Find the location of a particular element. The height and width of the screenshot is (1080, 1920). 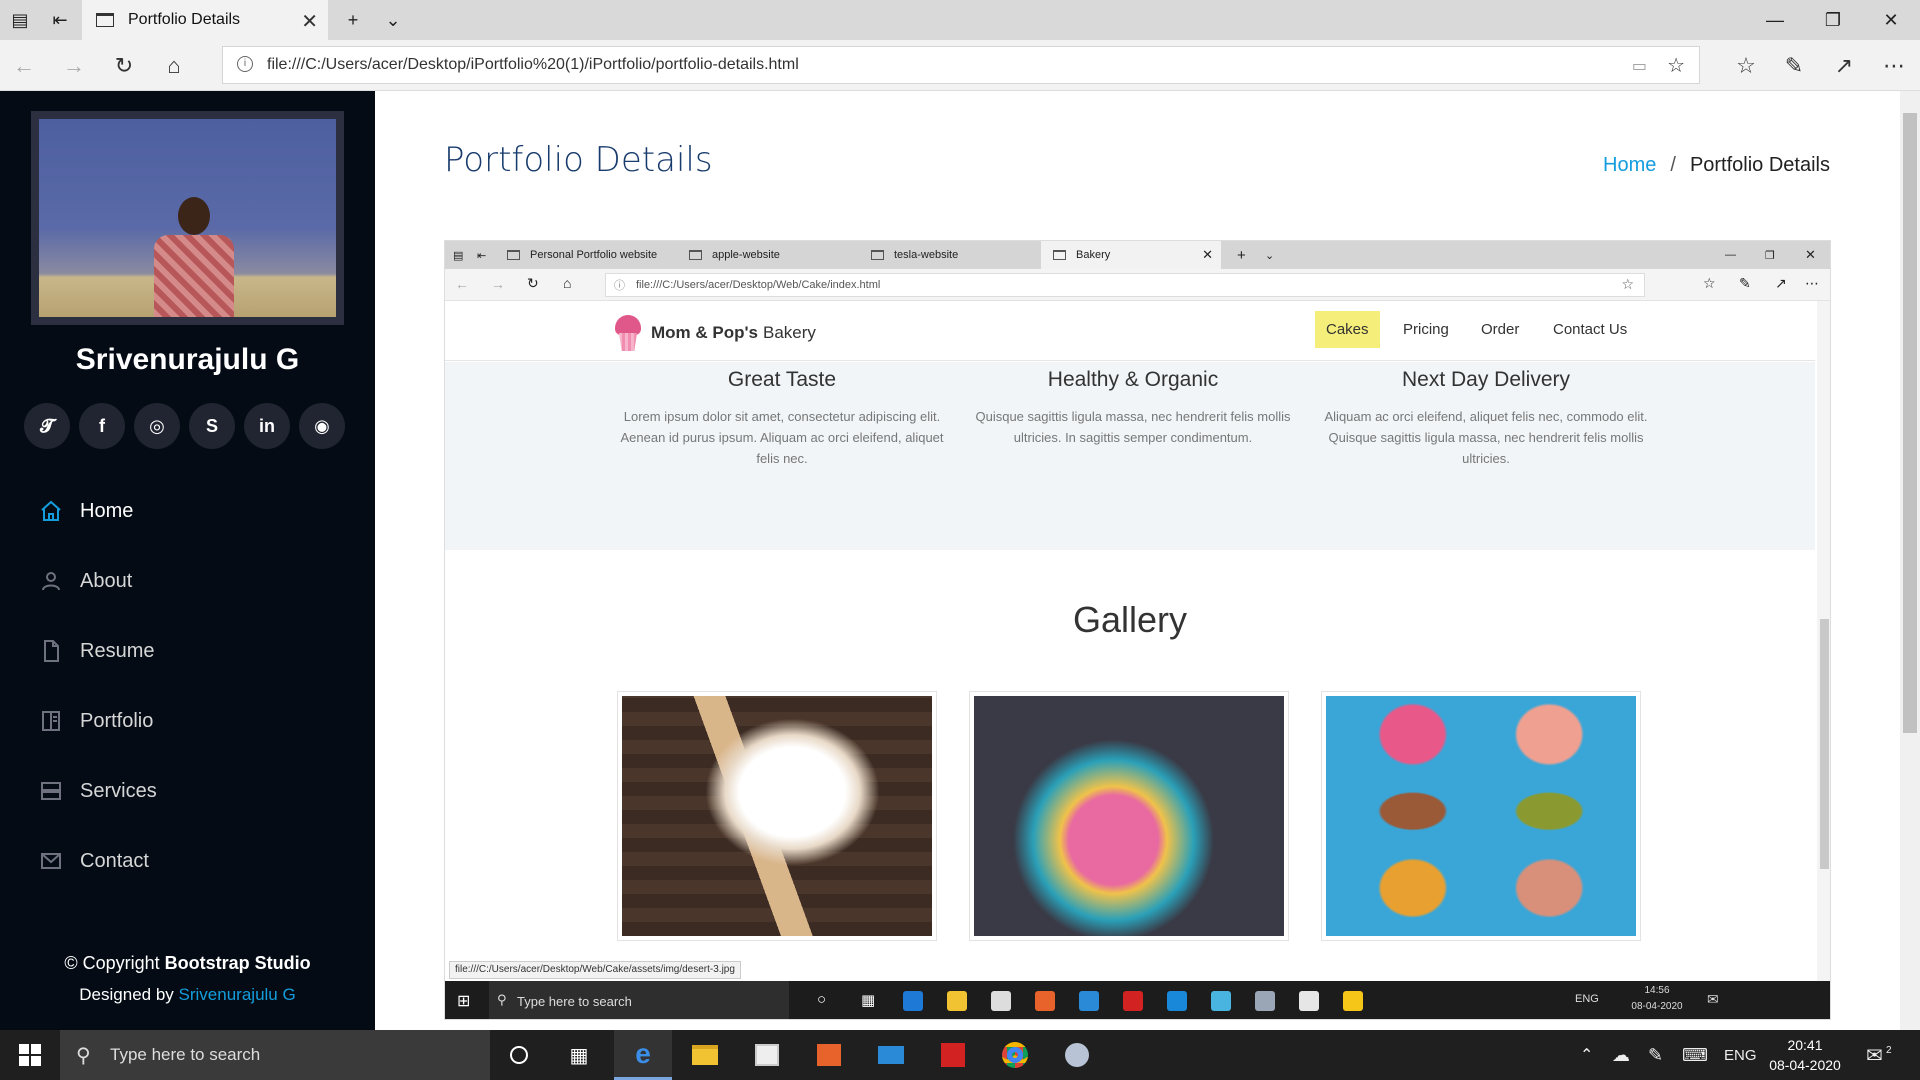

tab-actions-icon: ▤ is located at coordinates (20, 20).